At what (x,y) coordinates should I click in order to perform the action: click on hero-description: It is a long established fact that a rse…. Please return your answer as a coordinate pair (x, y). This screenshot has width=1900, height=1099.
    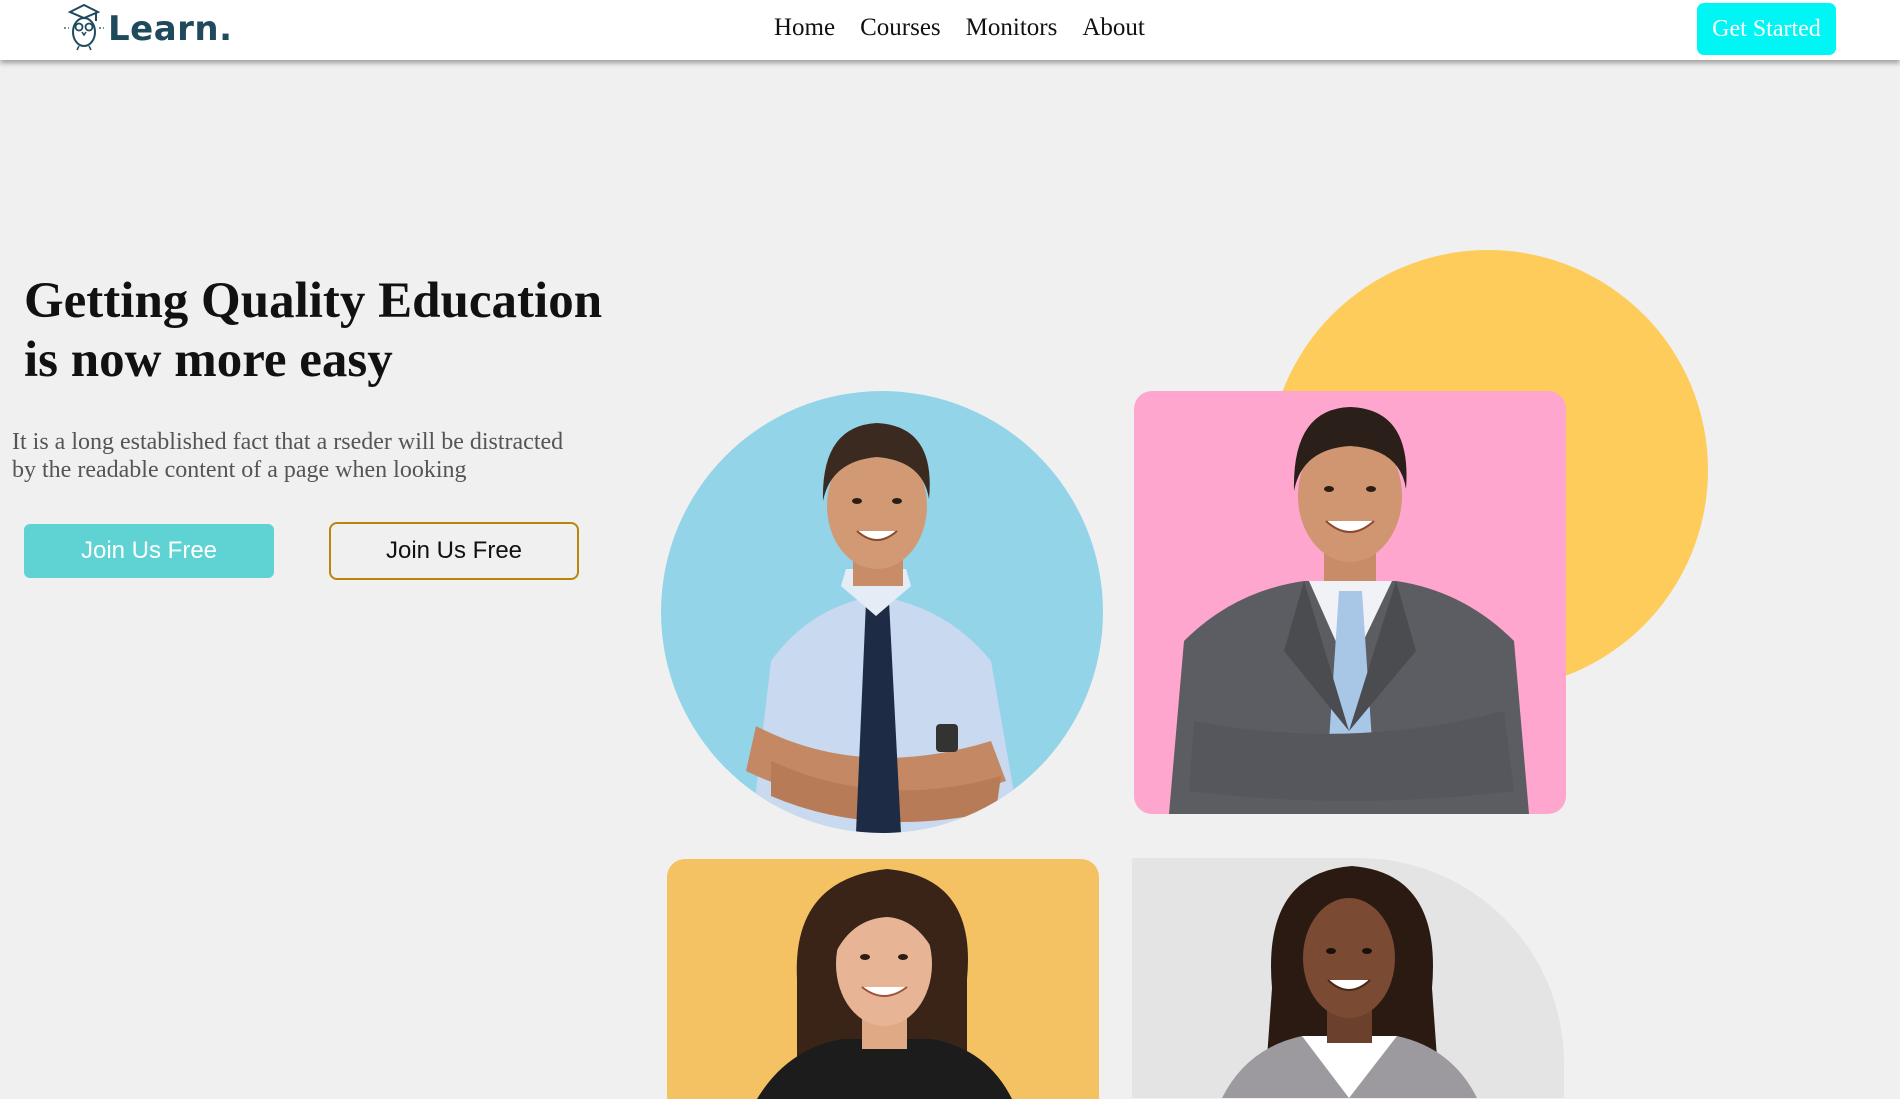
    Looking at the image, I should click on (312, 456).